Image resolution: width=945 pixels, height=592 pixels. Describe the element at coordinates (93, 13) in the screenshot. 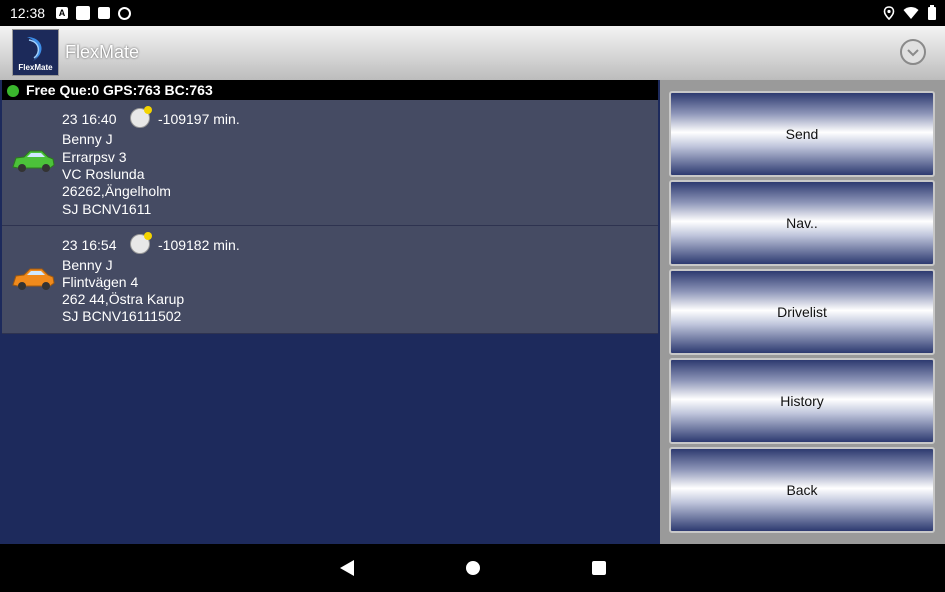

I see `notification-icons: A` at that location.